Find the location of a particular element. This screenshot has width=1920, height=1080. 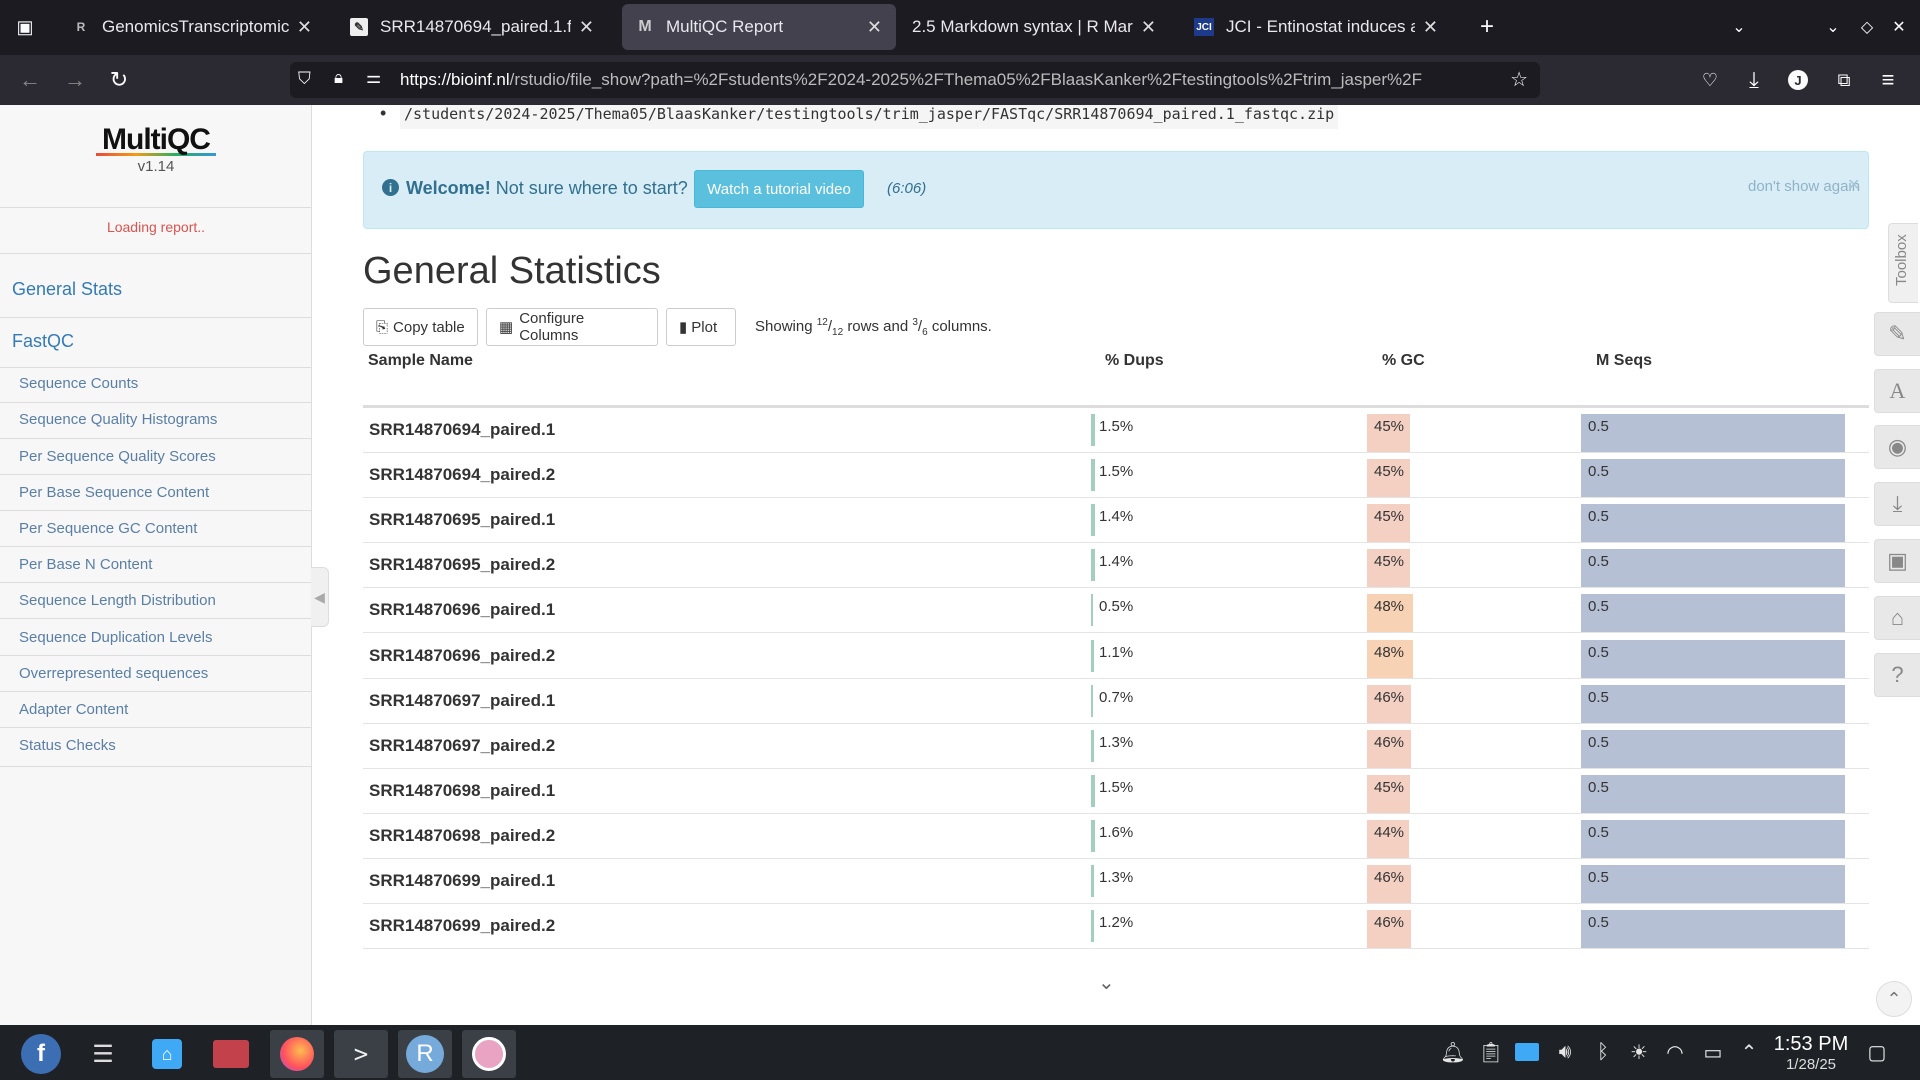

maximize-window-icon: ◇ is located at coordinates (1867, 27).